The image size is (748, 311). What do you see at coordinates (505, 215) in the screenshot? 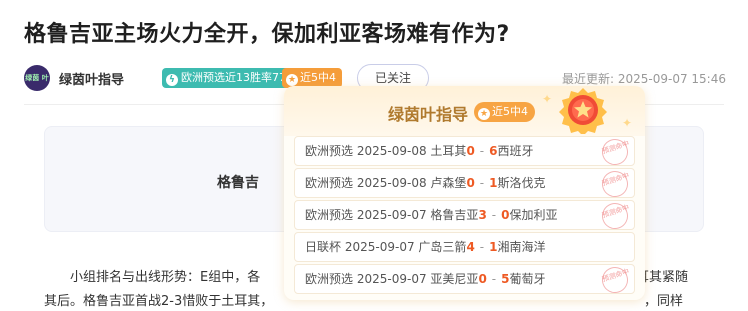
I see `record-away-score: 0` at bounding box center [505, 215].